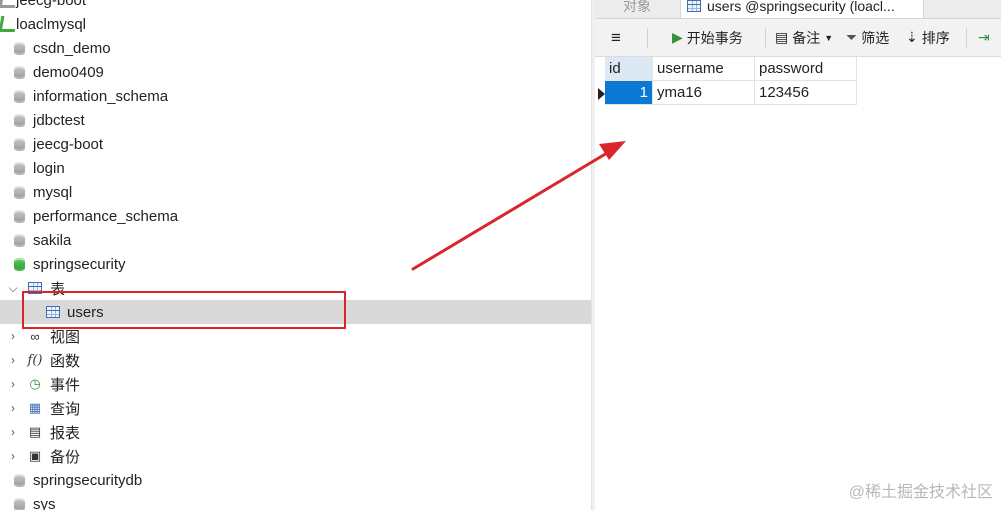 Image resolution: width=1001 pixels, height=510 pixels. I want to click on report-icon: ▤, so click(35, 431).